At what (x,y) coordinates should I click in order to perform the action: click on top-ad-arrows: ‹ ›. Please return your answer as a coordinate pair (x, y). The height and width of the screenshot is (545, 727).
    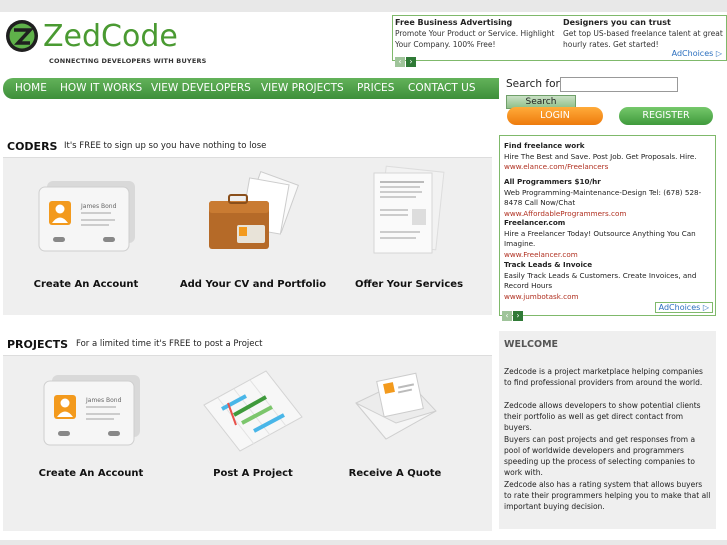
    Looking at the image, I should click on (406, 58).